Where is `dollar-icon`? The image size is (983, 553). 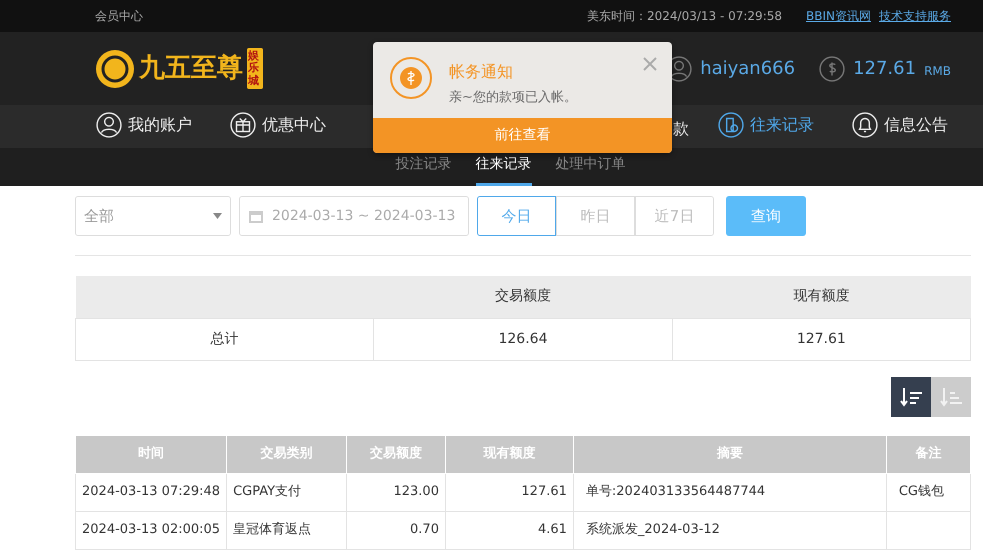
dollar-icon is located at coordinates (832, 69).